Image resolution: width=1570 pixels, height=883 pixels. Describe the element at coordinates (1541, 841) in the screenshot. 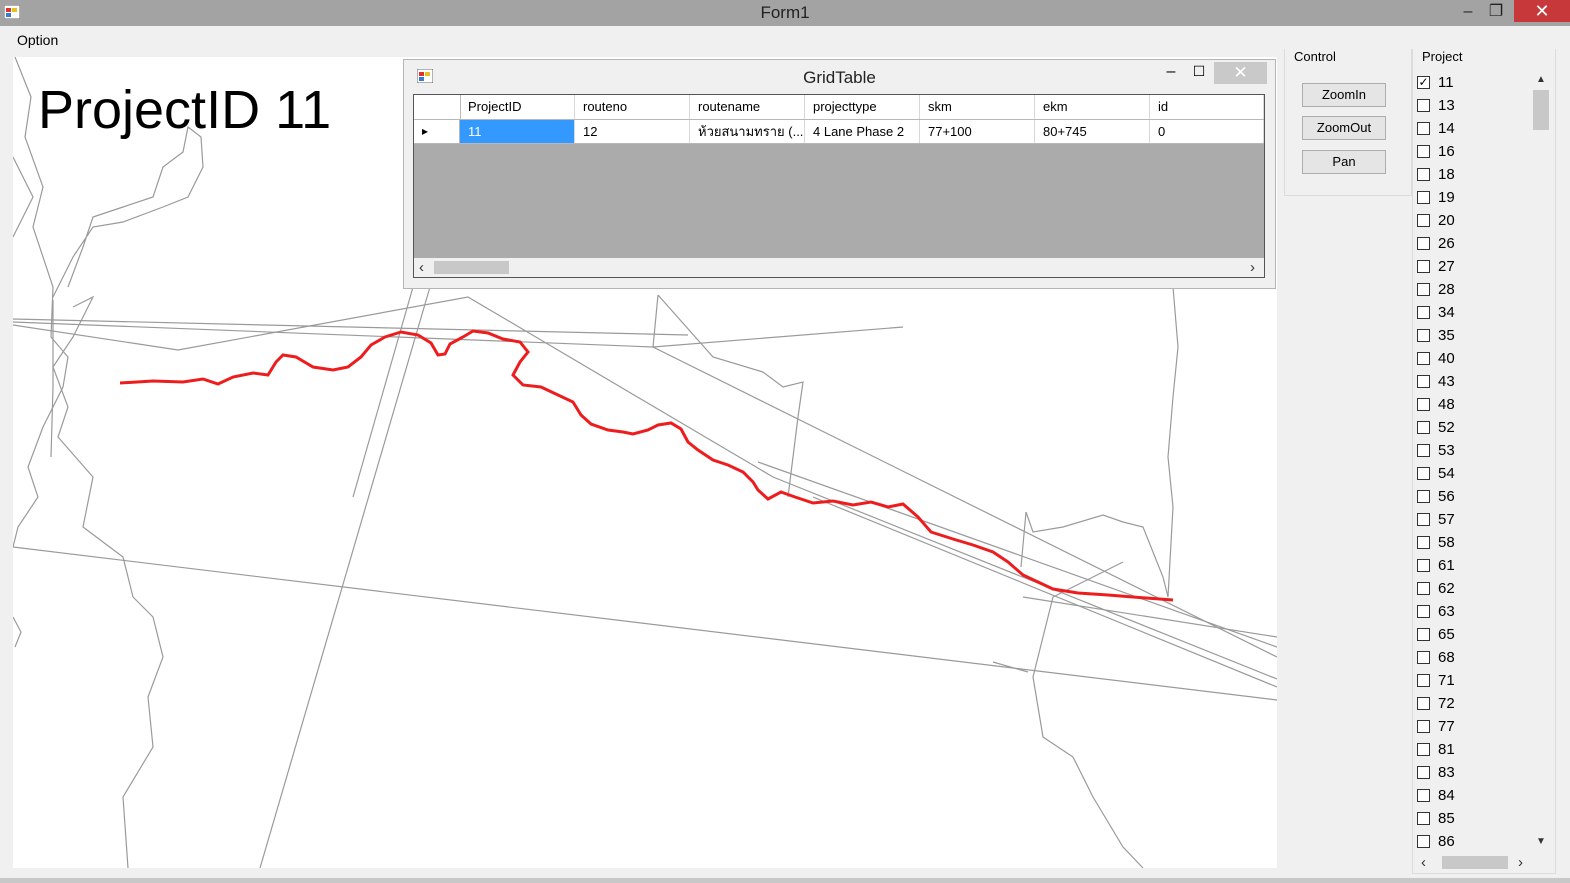

I see `scroll-down-icon: ▼` at that location.